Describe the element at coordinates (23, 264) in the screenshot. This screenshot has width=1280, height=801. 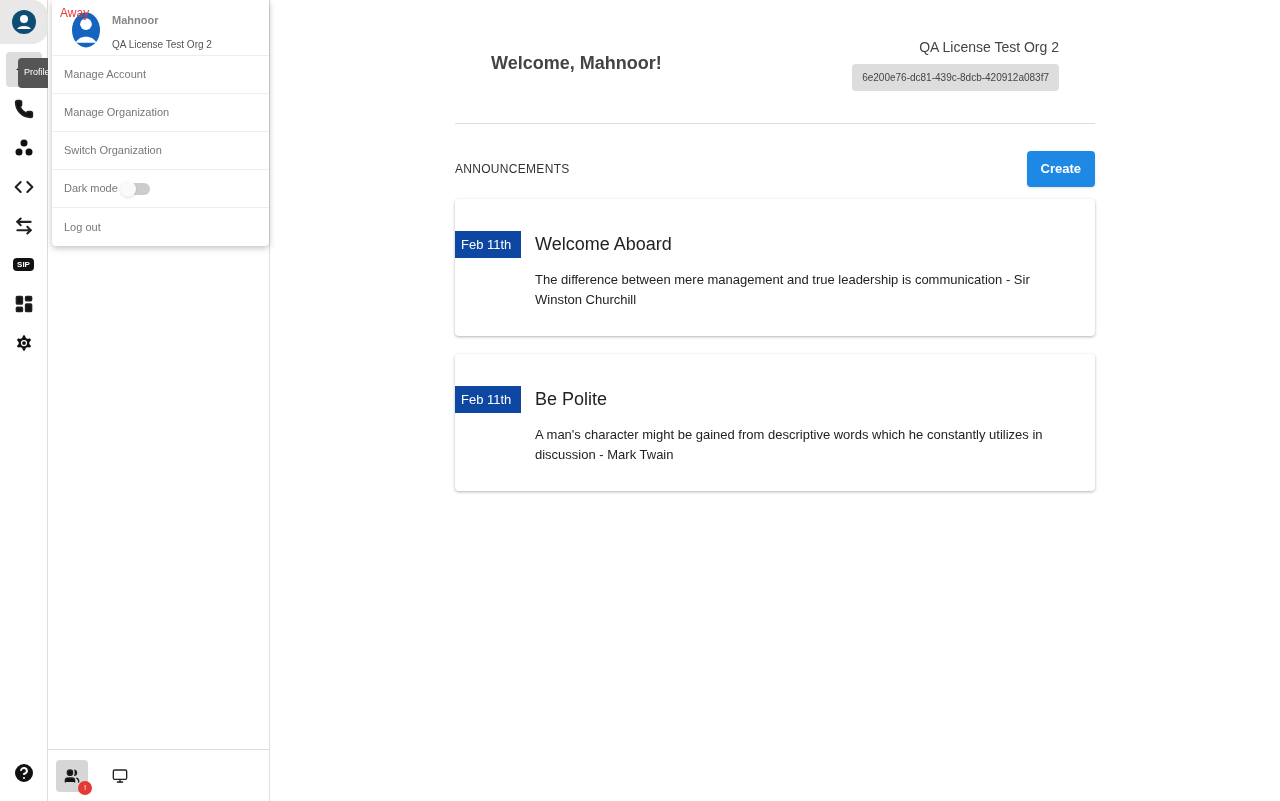
I see `sip-icon: SIP` at that location.